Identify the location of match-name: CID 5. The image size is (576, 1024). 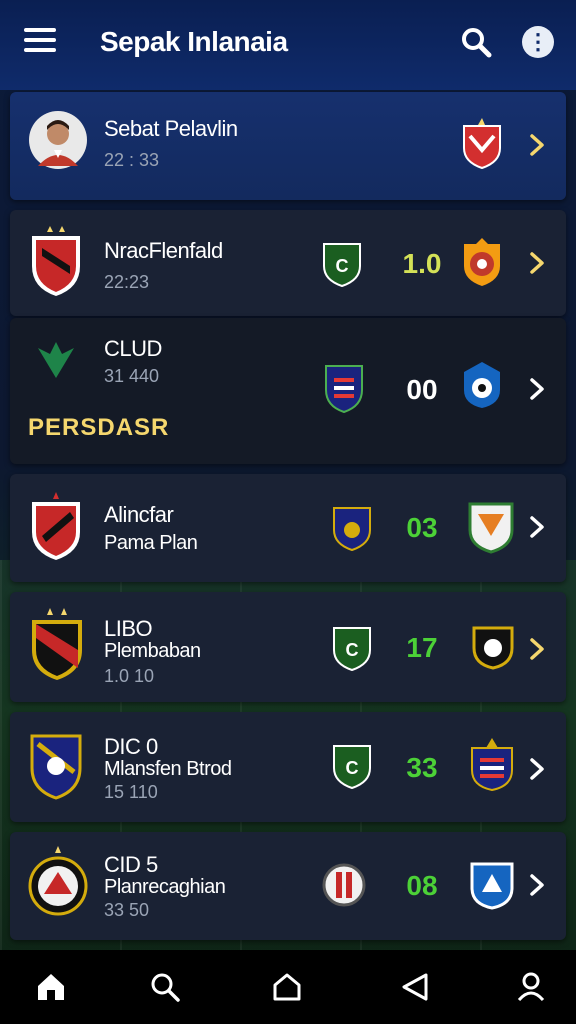
(131, 864).